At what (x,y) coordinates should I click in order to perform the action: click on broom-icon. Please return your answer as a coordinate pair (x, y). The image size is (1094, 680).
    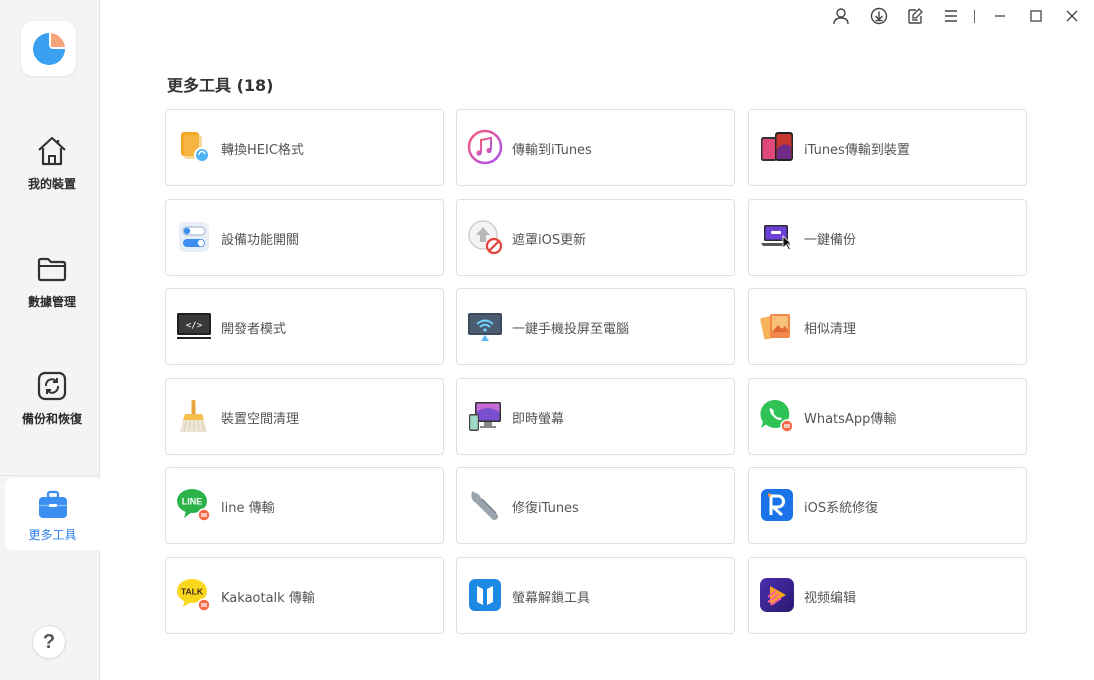
    Looking at the image, I should click on (194, 416).